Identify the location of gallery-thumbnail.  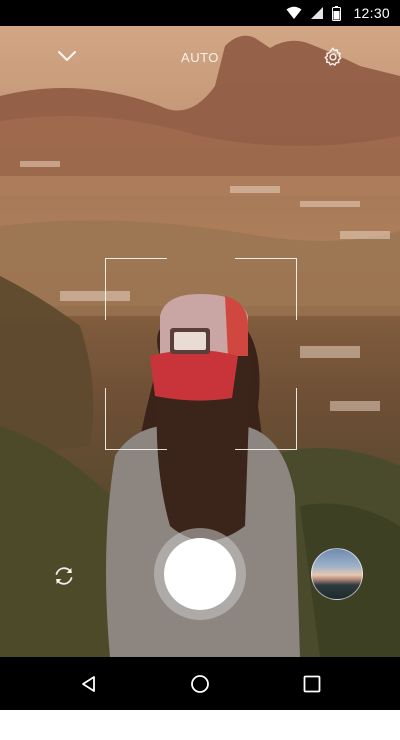
(337, 574).